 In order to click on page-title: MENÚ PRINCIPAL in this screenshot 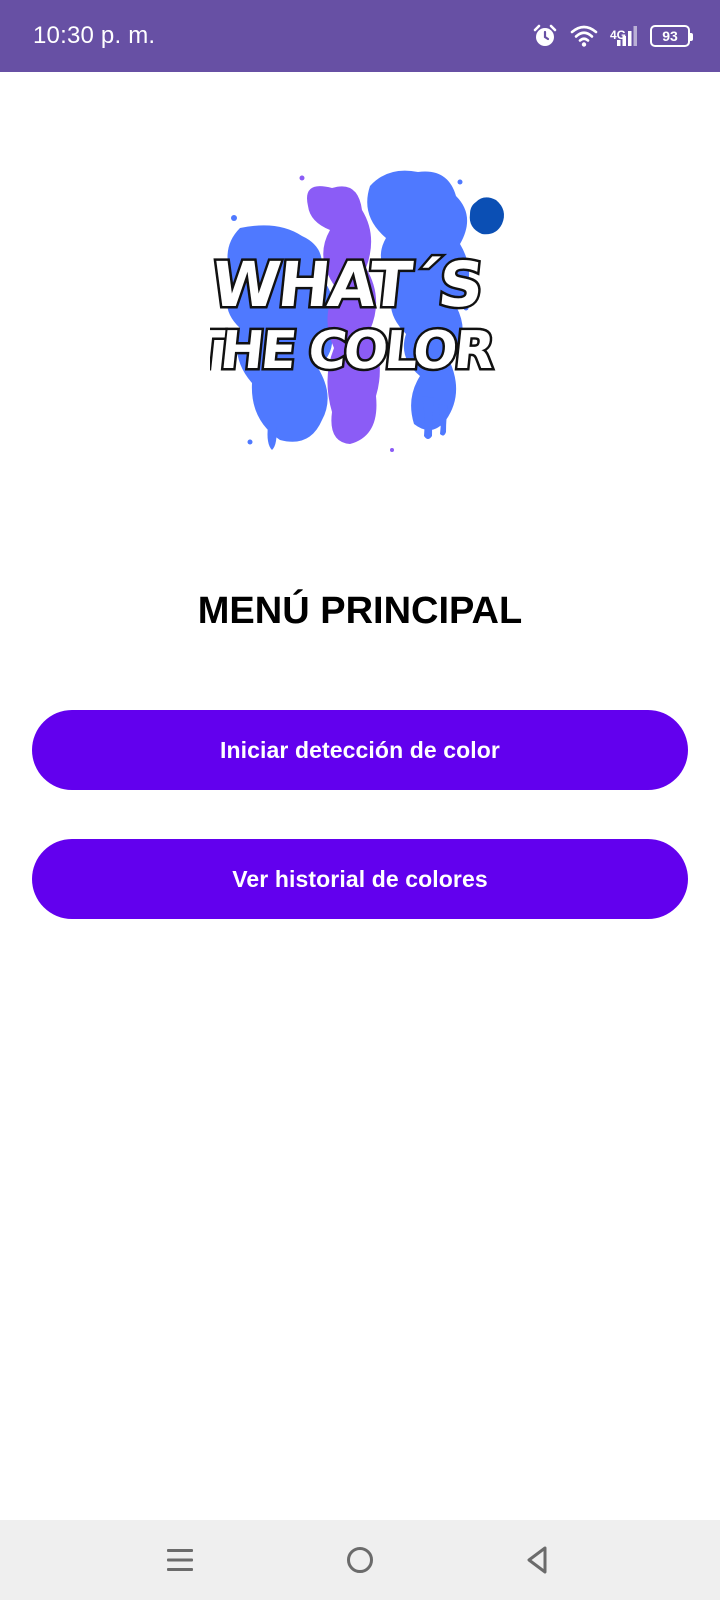, I will do `click(360, 611)`.